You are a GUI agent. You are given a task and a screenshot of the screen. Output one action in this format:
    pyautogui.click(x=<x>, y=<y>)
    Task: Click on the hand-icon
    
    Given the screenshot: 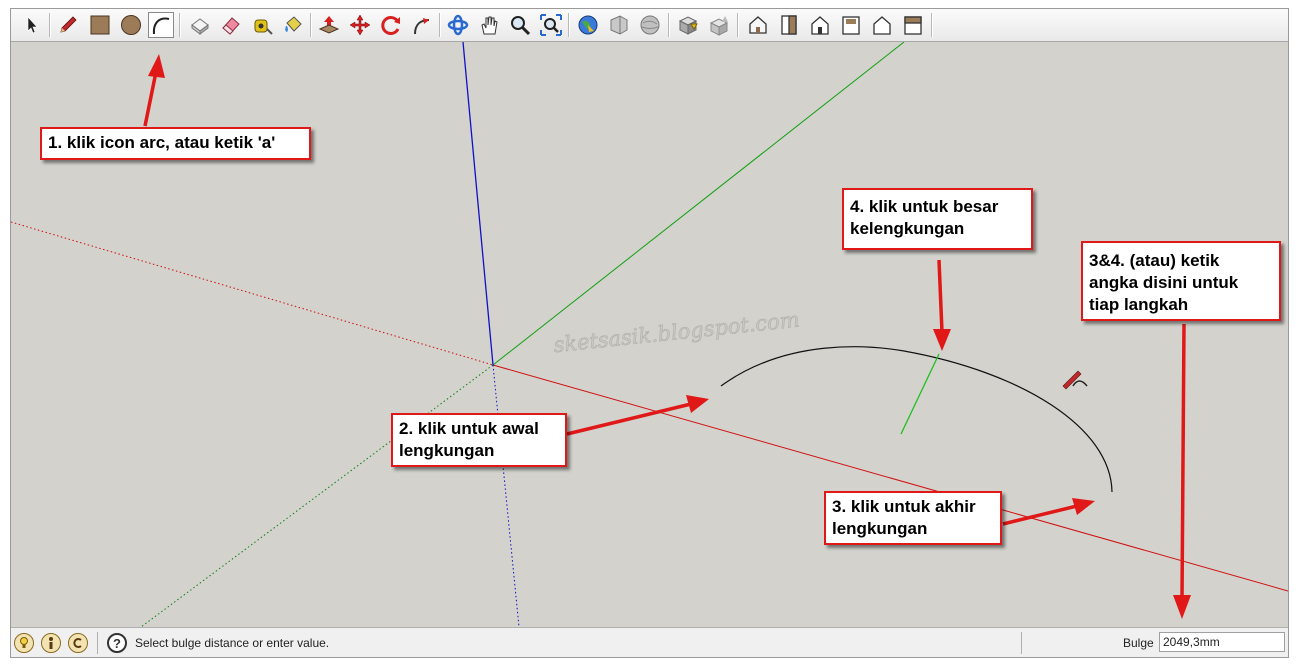 What is the action you would take?
    pyautogui.click(x=489, y=25)
    